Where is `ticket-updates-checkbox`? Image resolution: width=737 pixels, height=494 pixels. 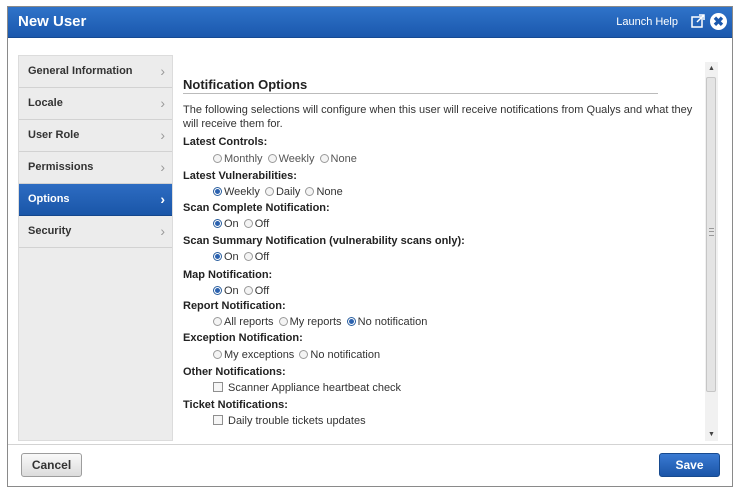 ticket-updates-checkbox is located at coordinates (218, 420).